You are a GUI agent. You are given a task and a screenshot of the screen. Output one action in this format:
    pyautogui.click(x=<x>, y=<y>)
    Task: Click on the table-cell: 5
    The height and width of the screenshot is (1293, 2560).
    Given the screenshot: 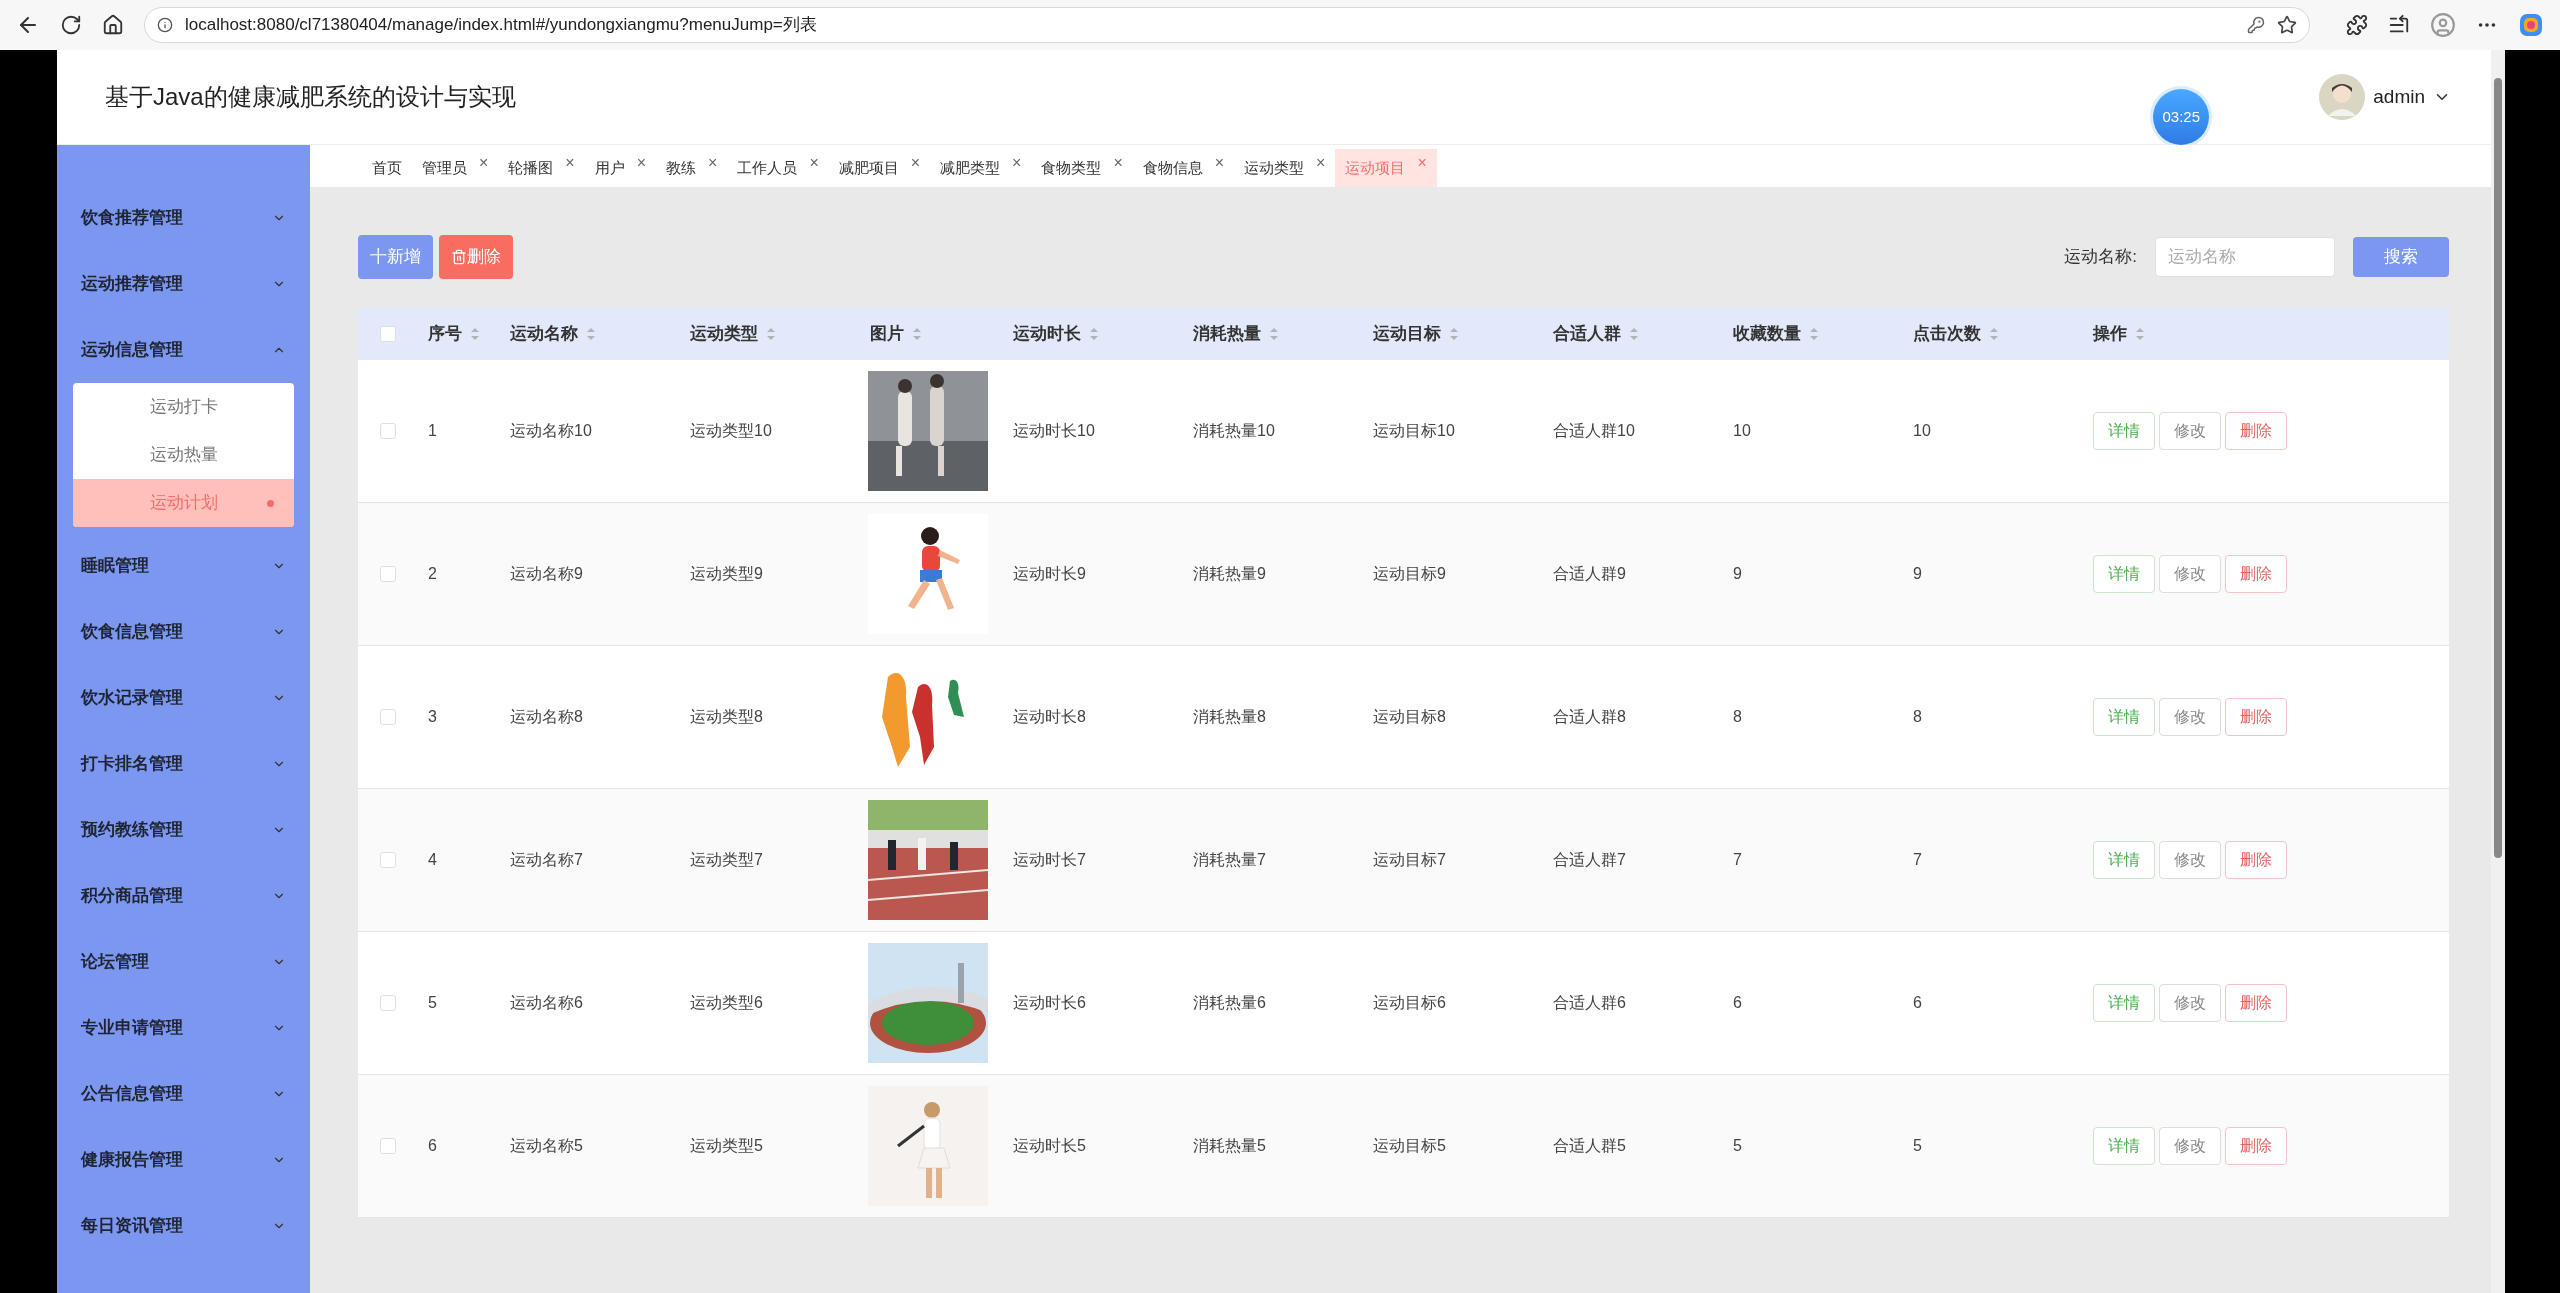 What is the action you would take?
    pyautogui.click(x=1737, y=1145)
    